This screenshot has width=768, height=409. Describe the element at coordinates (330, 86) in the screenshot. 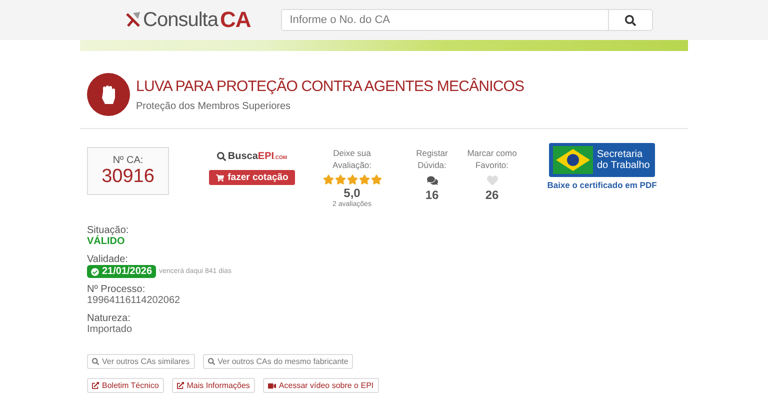

I see `product-title: LUVA PARA PROTEÇÃO CONTRA AGENTES MECÂNICOS` at that location.